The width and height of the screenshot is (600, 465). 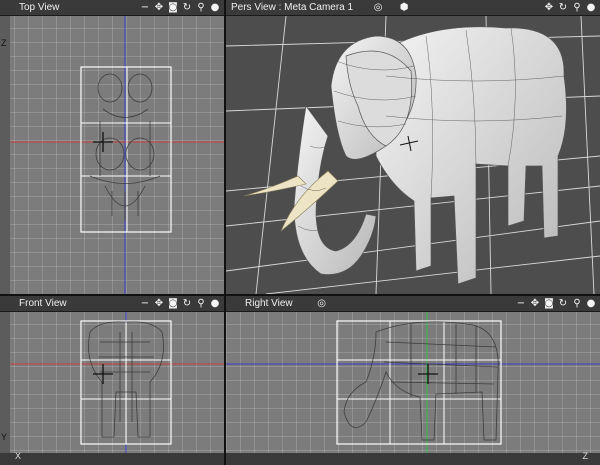 What do you see at coordinates (225, 232) in the screenshot?
I see `vertical-divider` at bounding box center [225, 232].